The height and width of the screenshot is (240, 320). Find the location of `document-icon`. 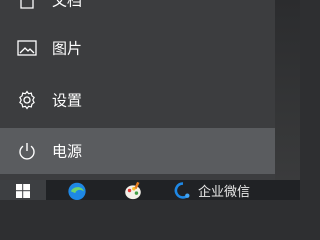

document-icon is located at coordinates (27, 5).